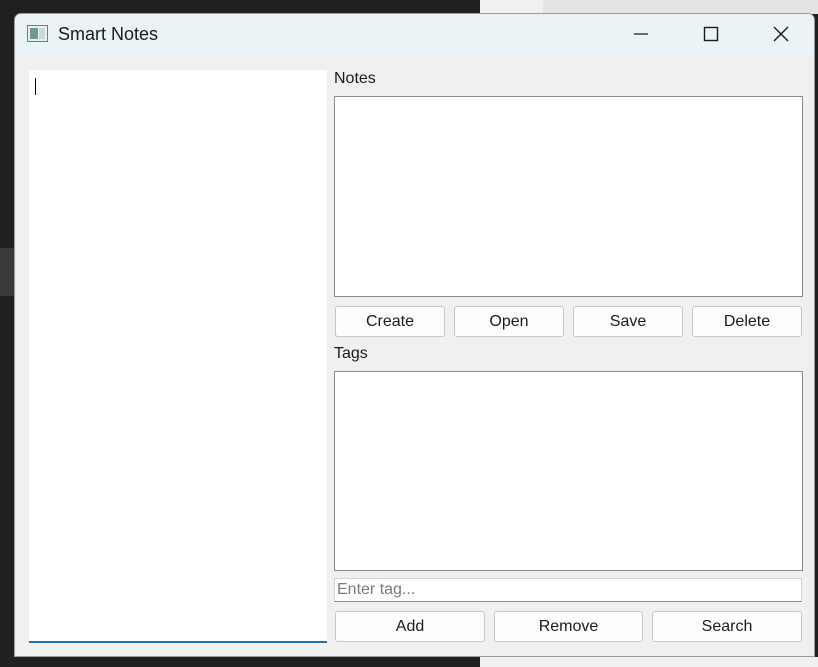  I want to click on background-window-bottom, so click(649, 662).